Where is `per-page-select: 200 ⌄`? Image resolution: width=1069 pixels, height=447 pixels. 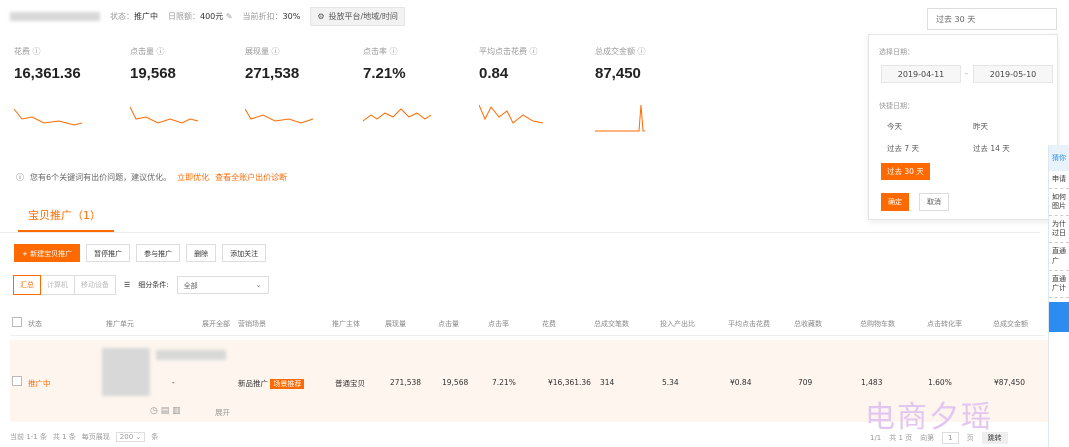 per-page-select: 200 ⌄ is located at coordinates (130, 437).